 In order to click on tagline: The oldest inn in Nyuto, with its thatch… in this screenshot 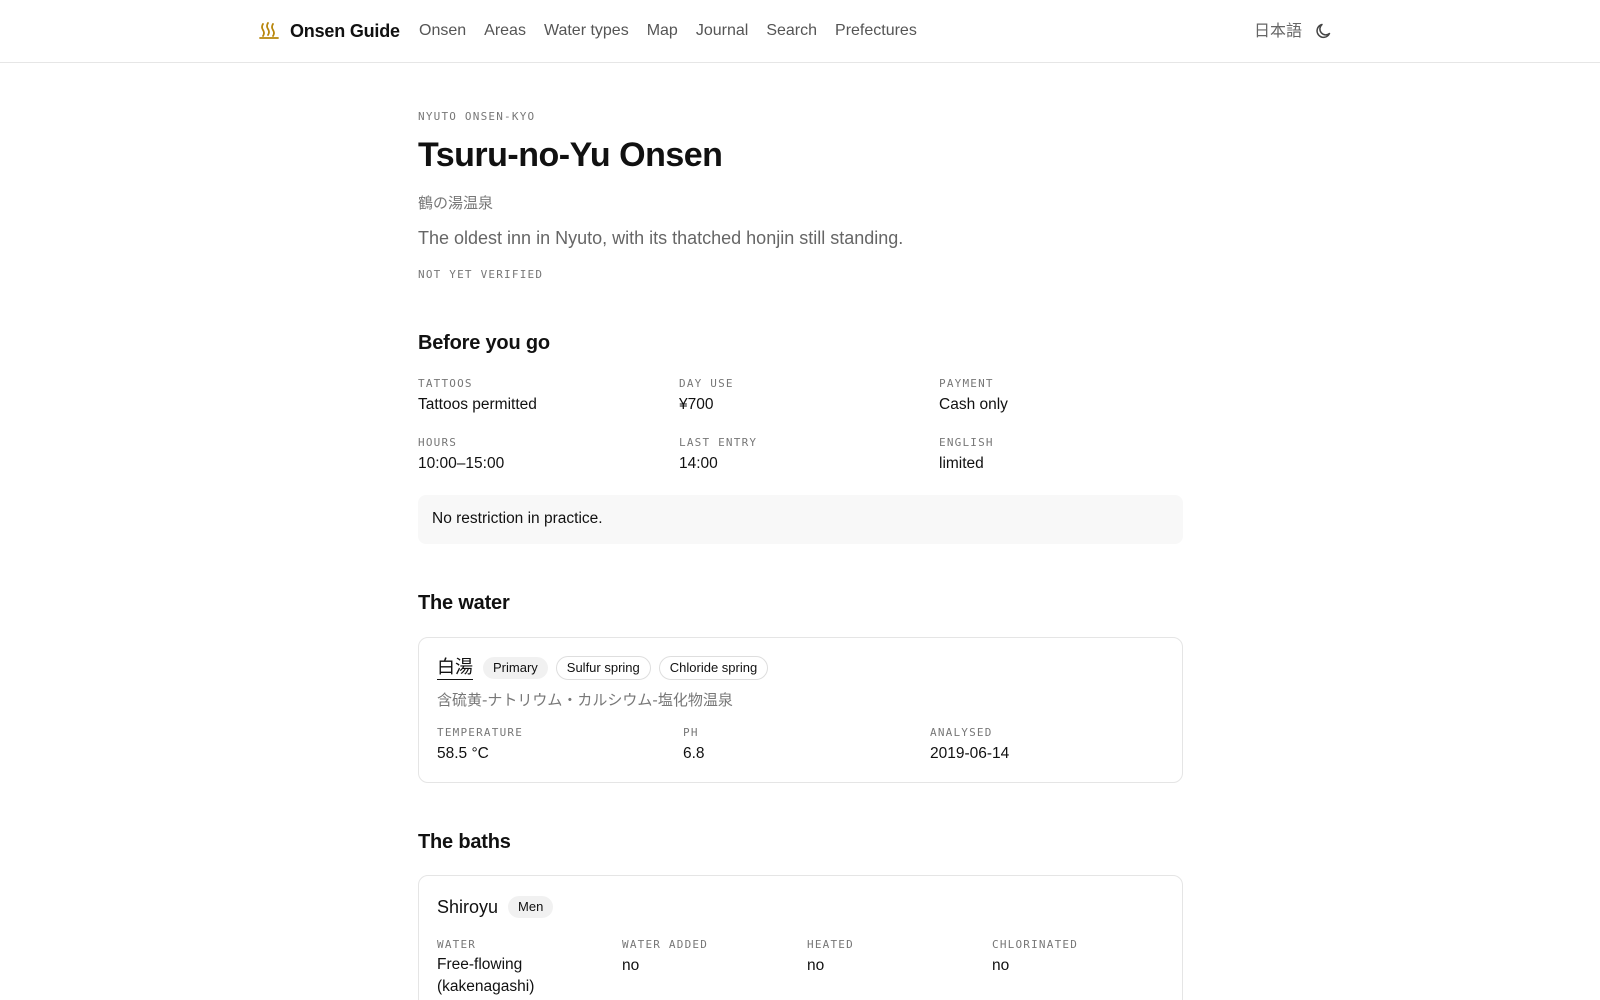, I will do `click(661, 238)`.